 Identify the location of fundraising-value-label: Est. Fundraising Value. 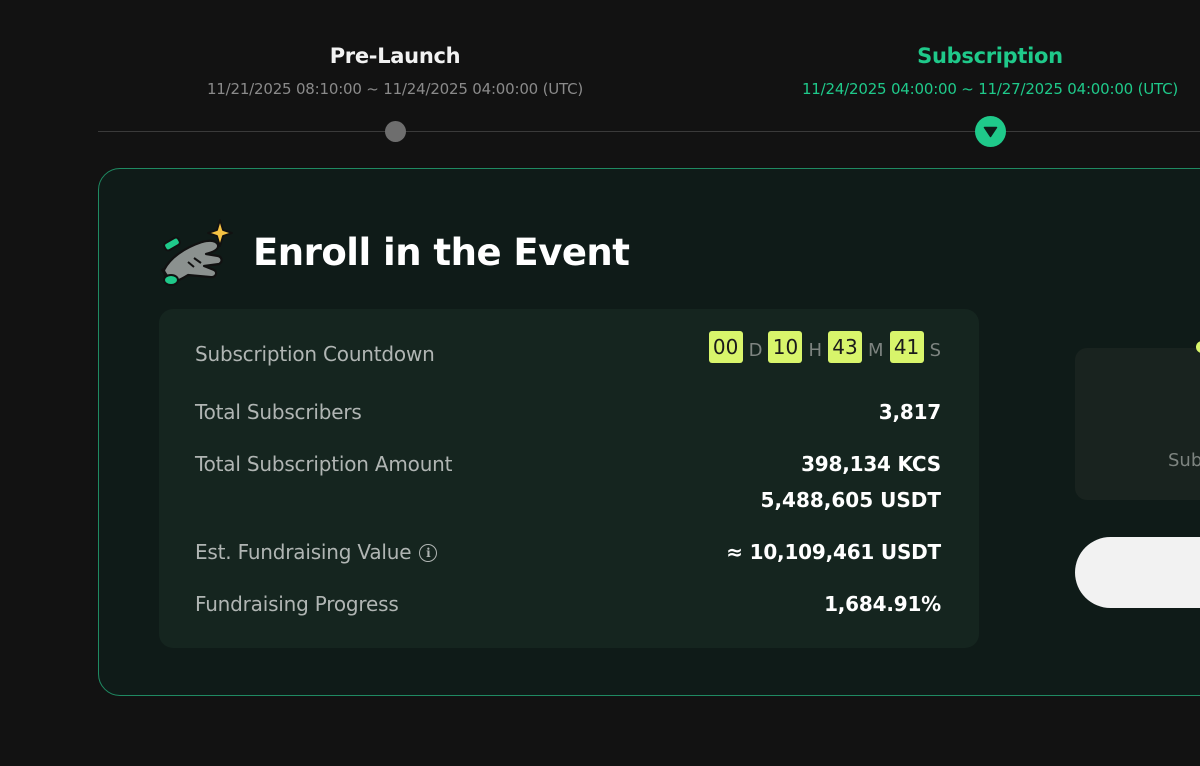
(303, 552).